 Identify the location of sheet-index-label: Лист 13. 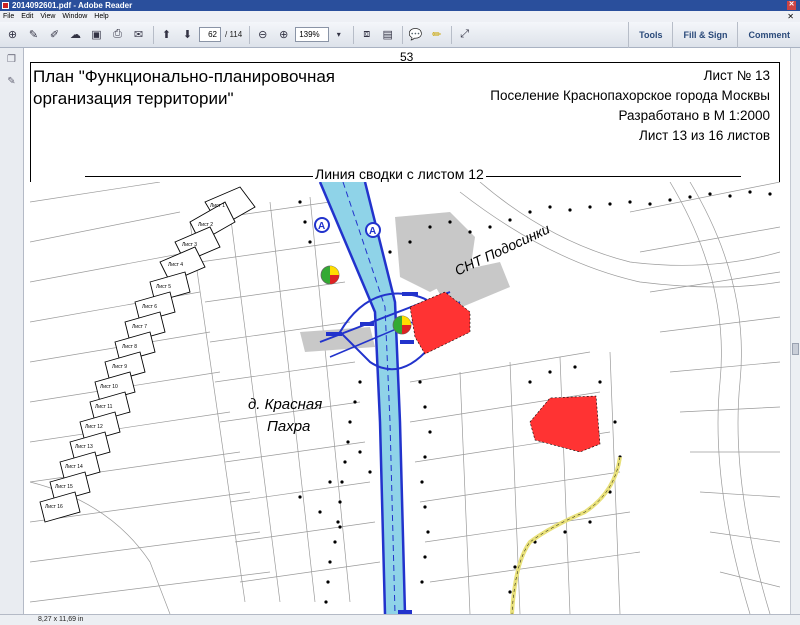
(84, 447).